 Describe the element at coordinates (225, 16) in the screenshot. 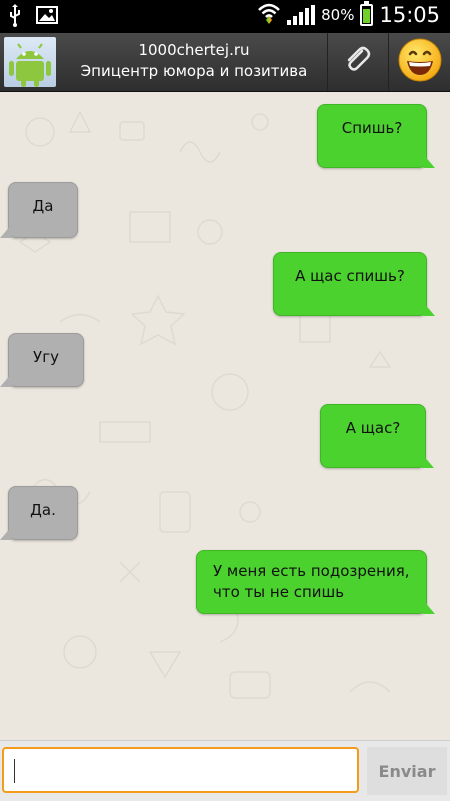

I see `status-bar: 80% 15:05` at that location.